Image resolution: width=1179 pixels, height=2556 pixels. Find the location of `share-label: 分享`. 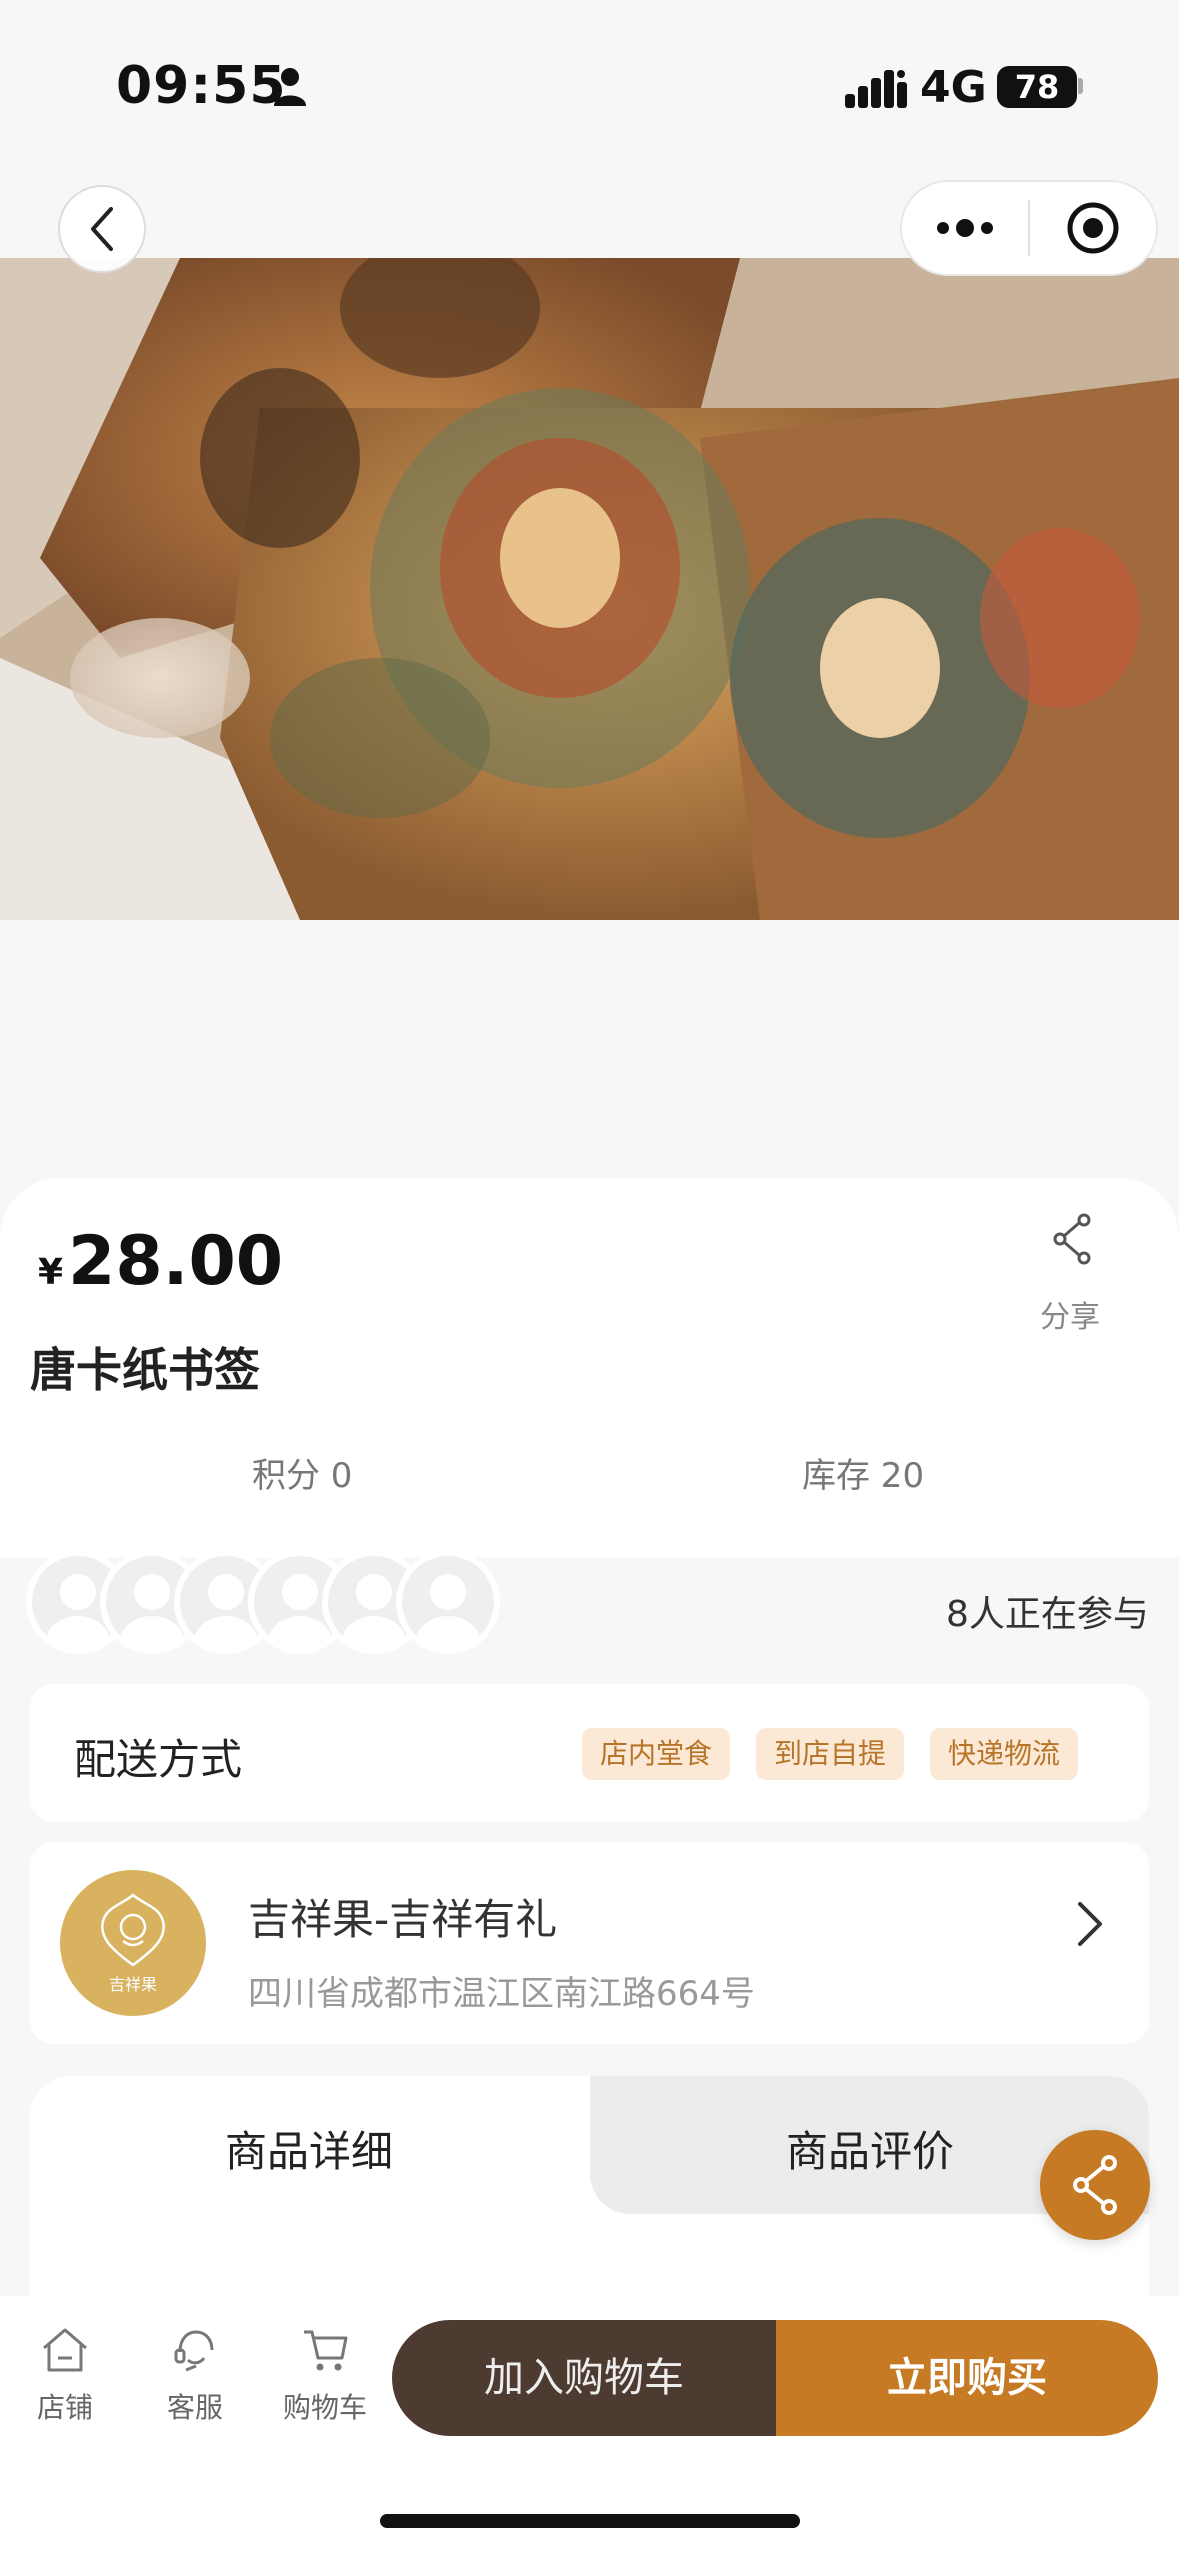

share-label: 分享 is located at coordinates (1070, 1314).